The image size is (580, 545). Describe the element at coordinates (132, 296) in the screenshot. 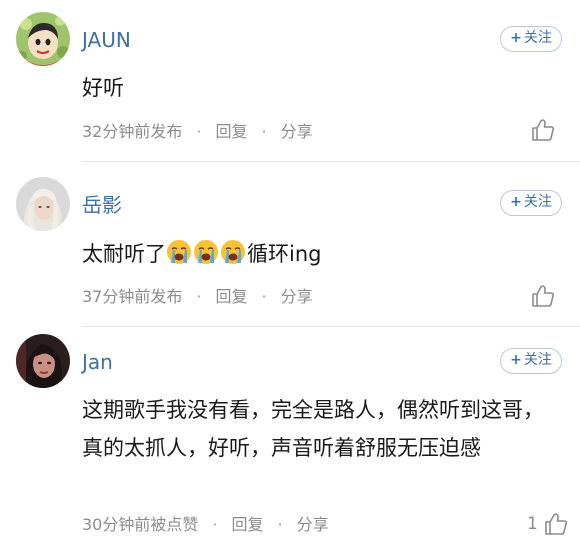

I see `comment-time: 37分钟前发布` at that location.